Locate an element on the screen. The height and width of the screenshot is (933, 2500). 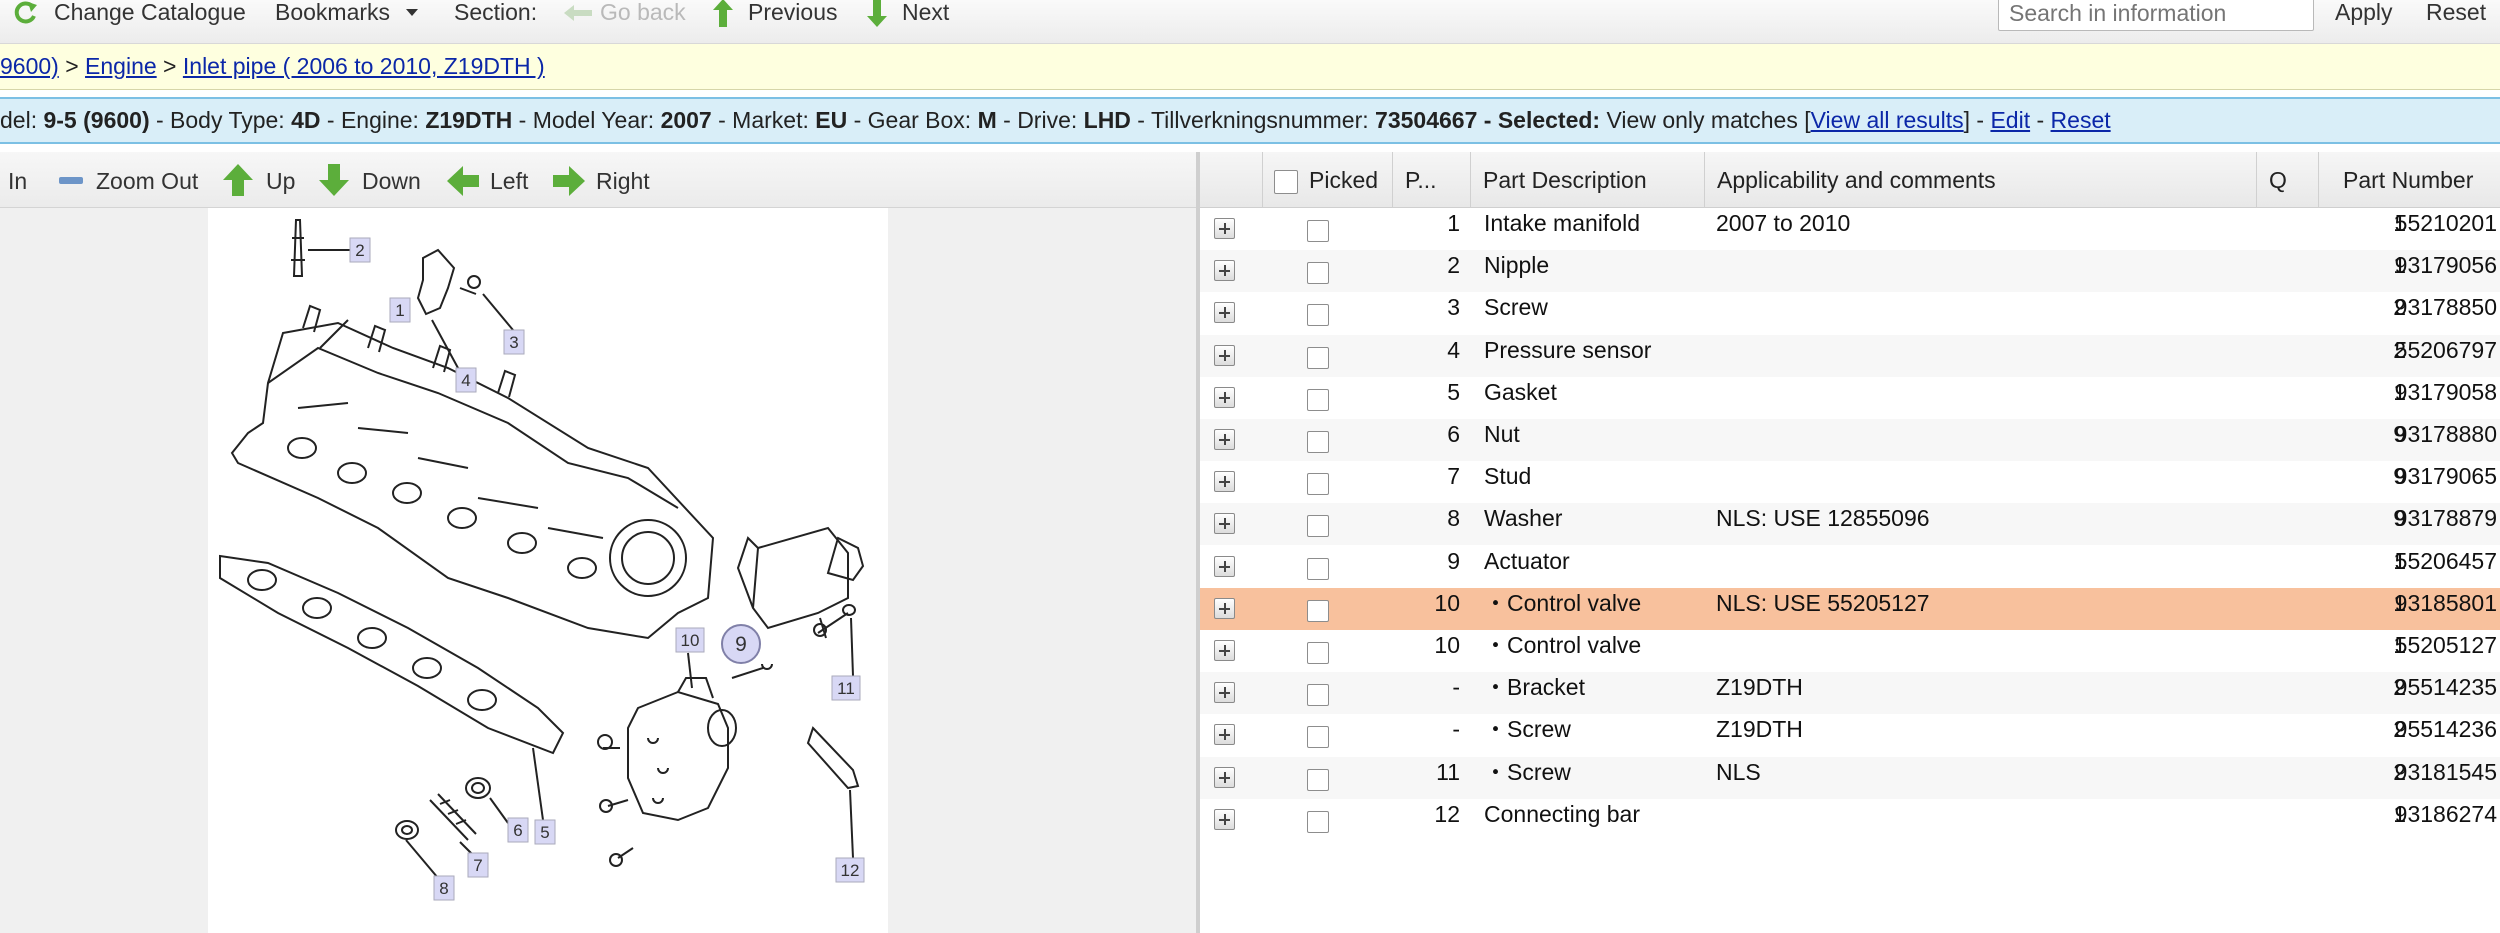
callout-2: 2 is located at coordinates (359, 250).